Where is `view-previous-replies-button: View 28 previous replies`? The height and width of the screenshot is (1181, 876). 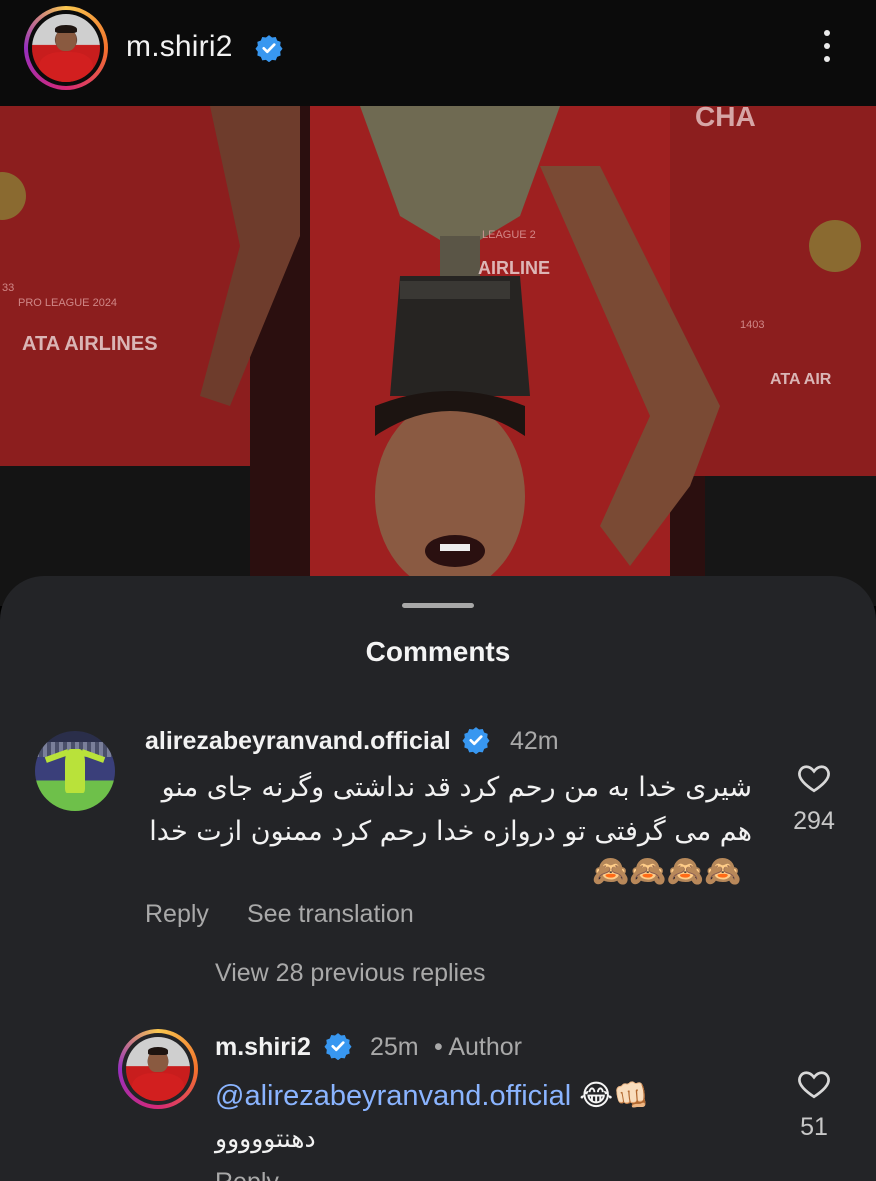 view-previous-replies-button: View 28 previous replies is located at coordinates (350, 973).